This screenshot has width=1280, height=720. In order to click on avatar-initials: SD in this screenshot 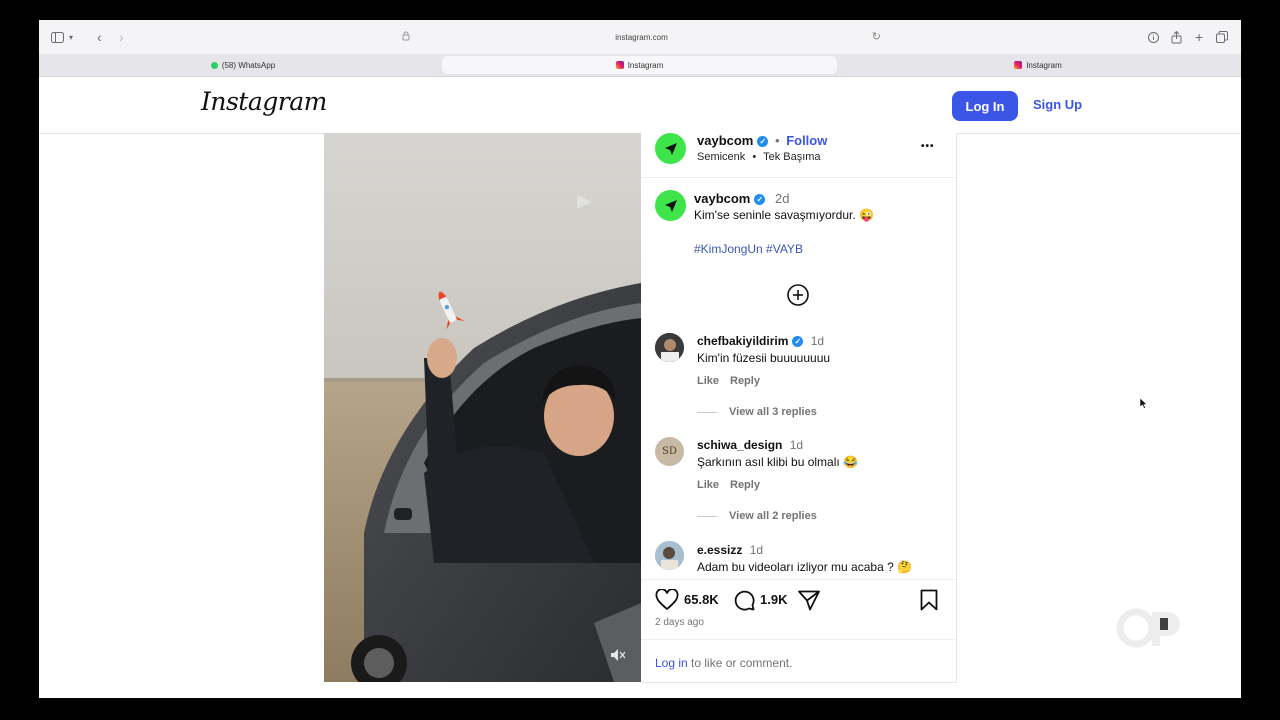, I will do `click(669, 451)`.